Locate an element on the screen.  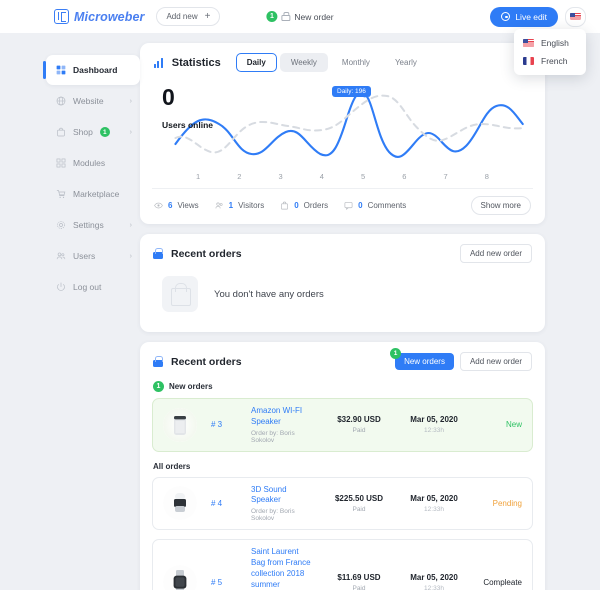
grid-icon is located at coordinates (61, 70).